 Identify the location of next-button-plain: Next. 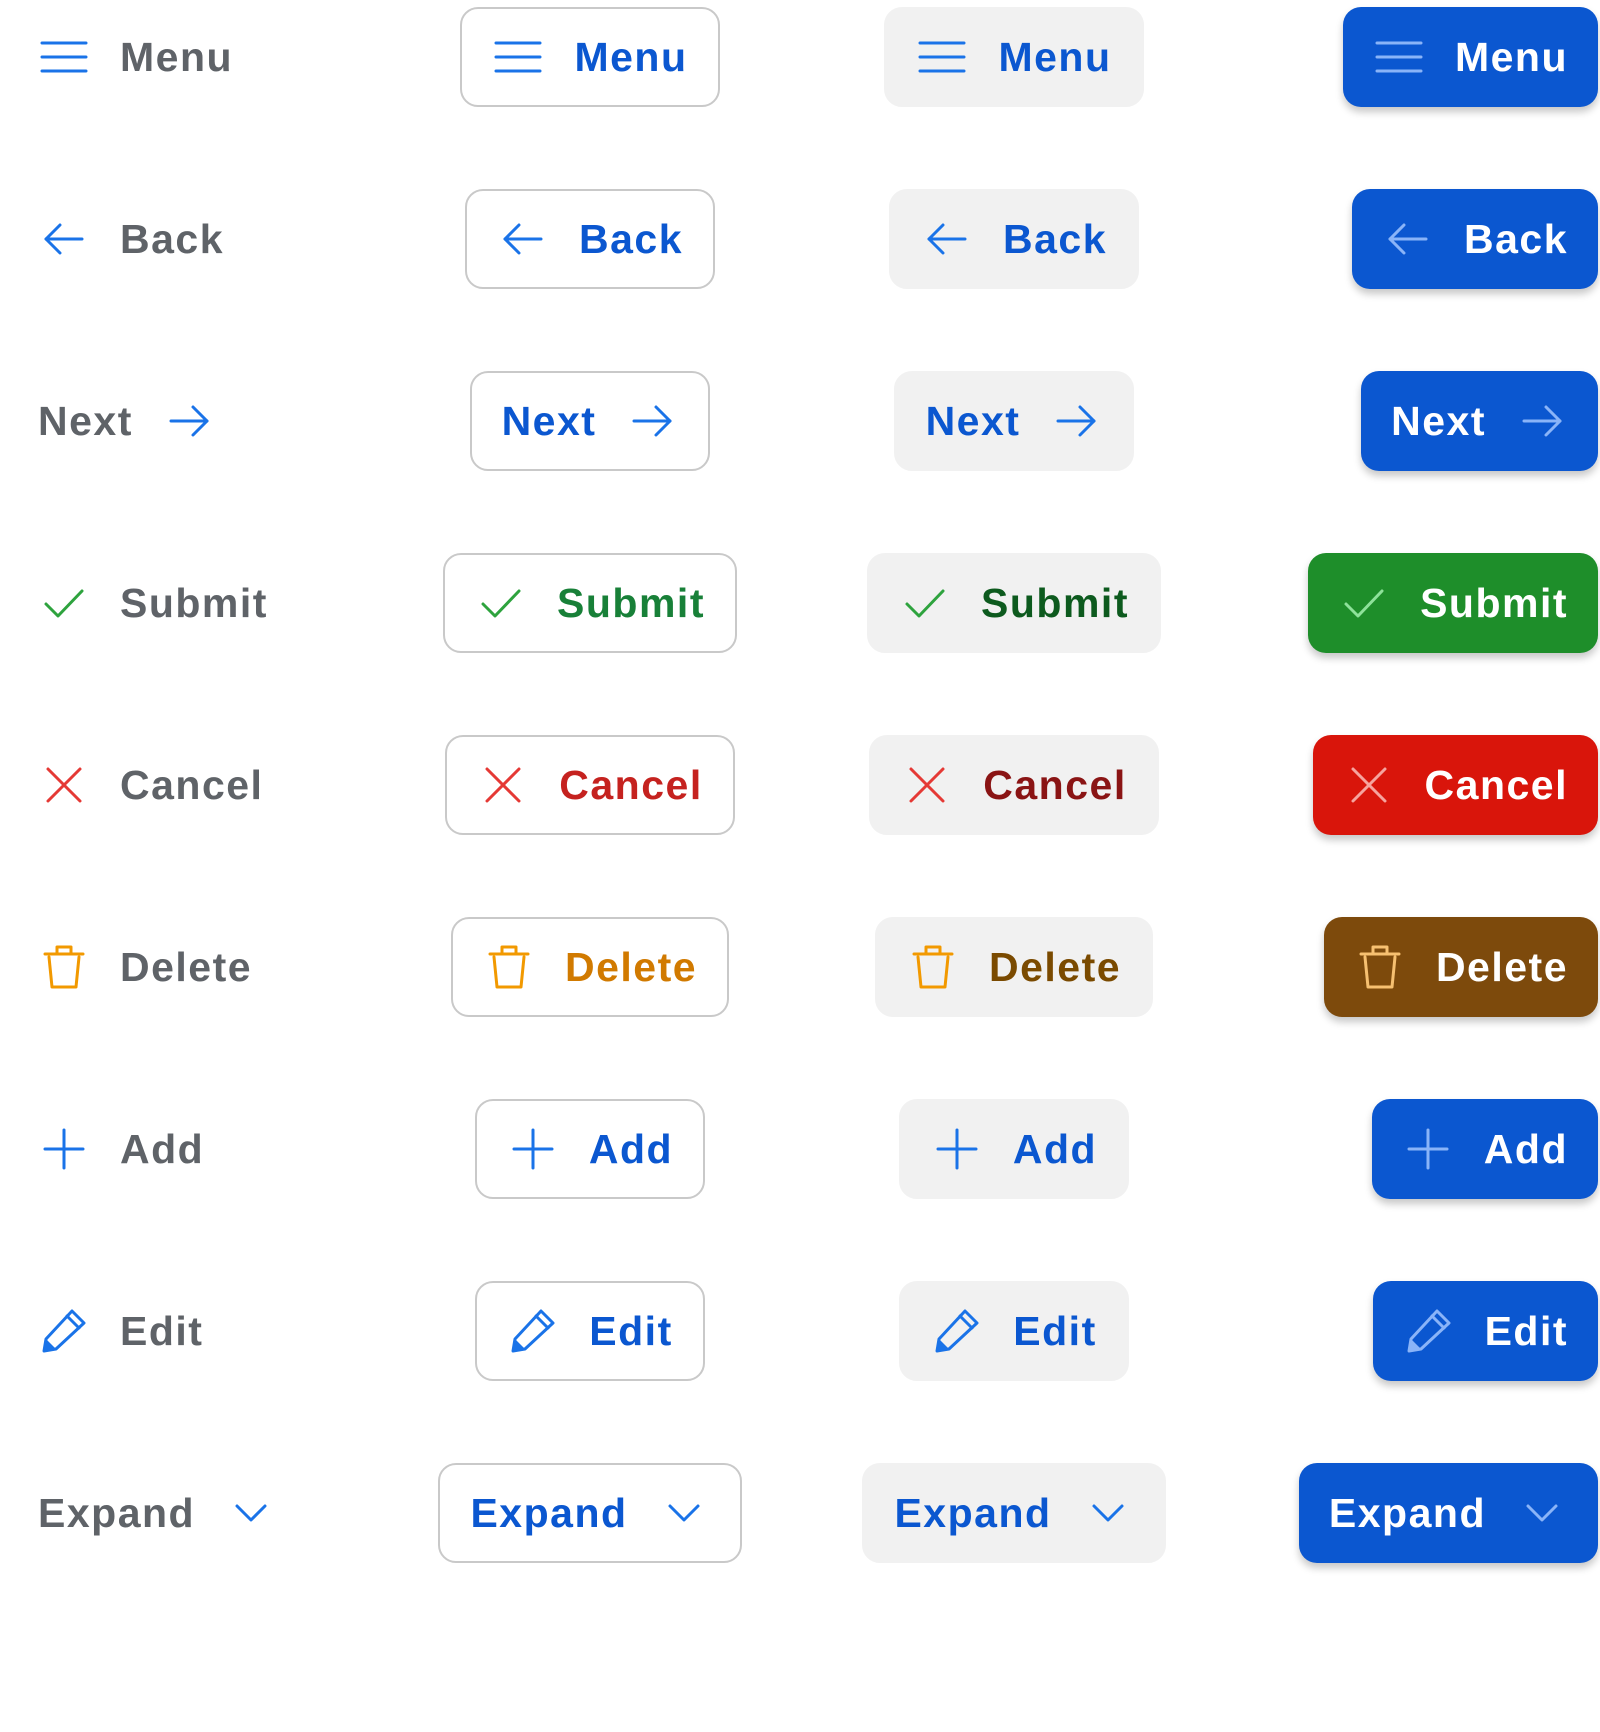
(126, 421).